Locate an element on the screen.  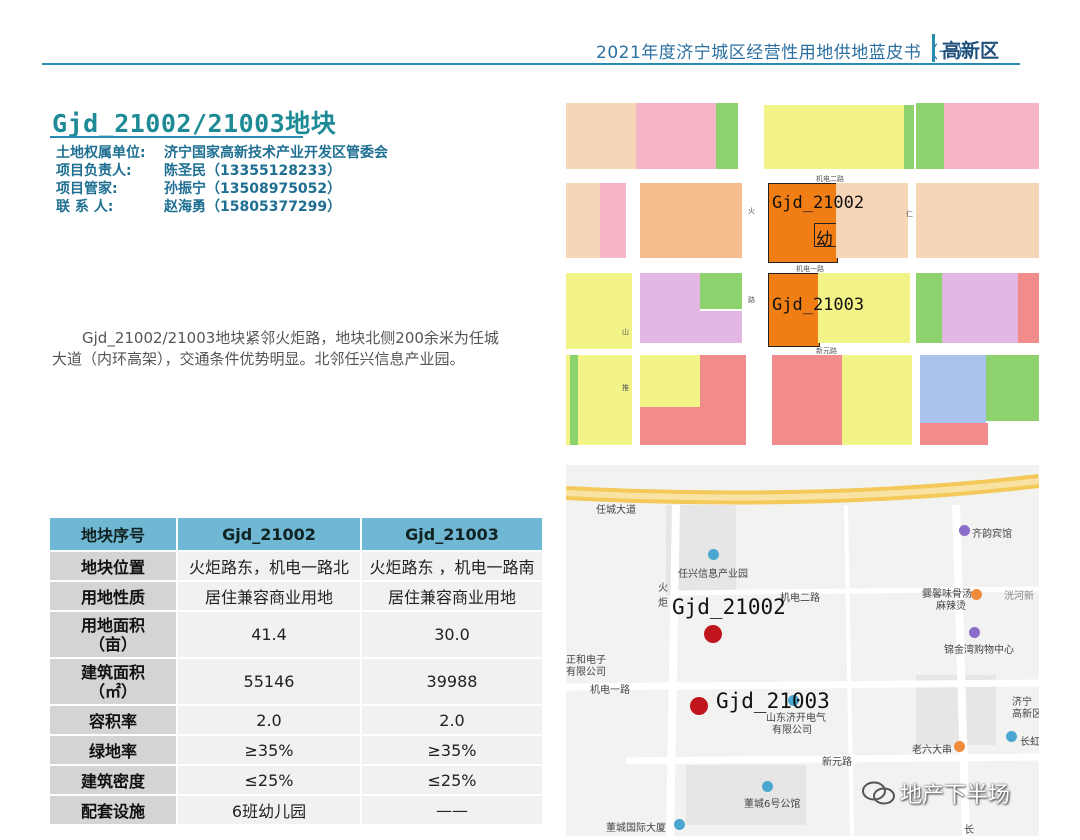
poi-label: 长 is located at coordinates (969, 830).